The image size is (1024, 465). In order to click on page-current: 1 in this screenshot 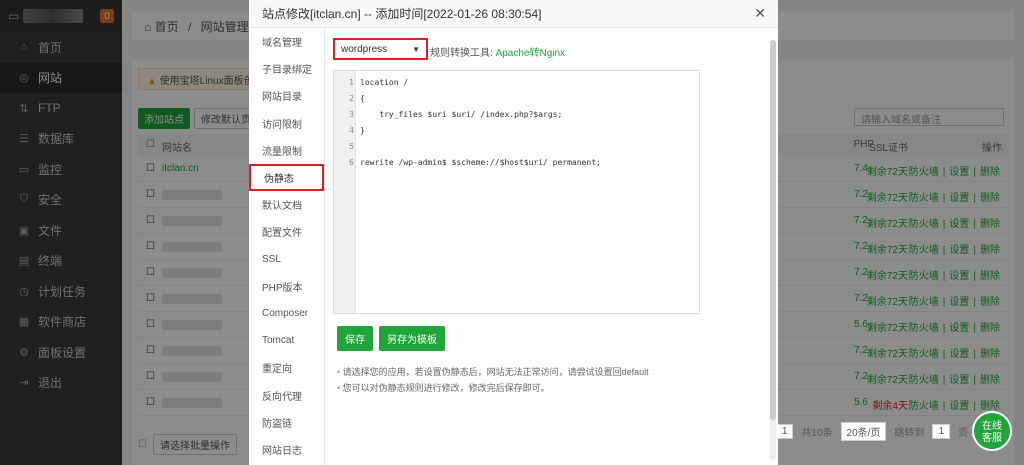, I will do `click(784, 431)`.